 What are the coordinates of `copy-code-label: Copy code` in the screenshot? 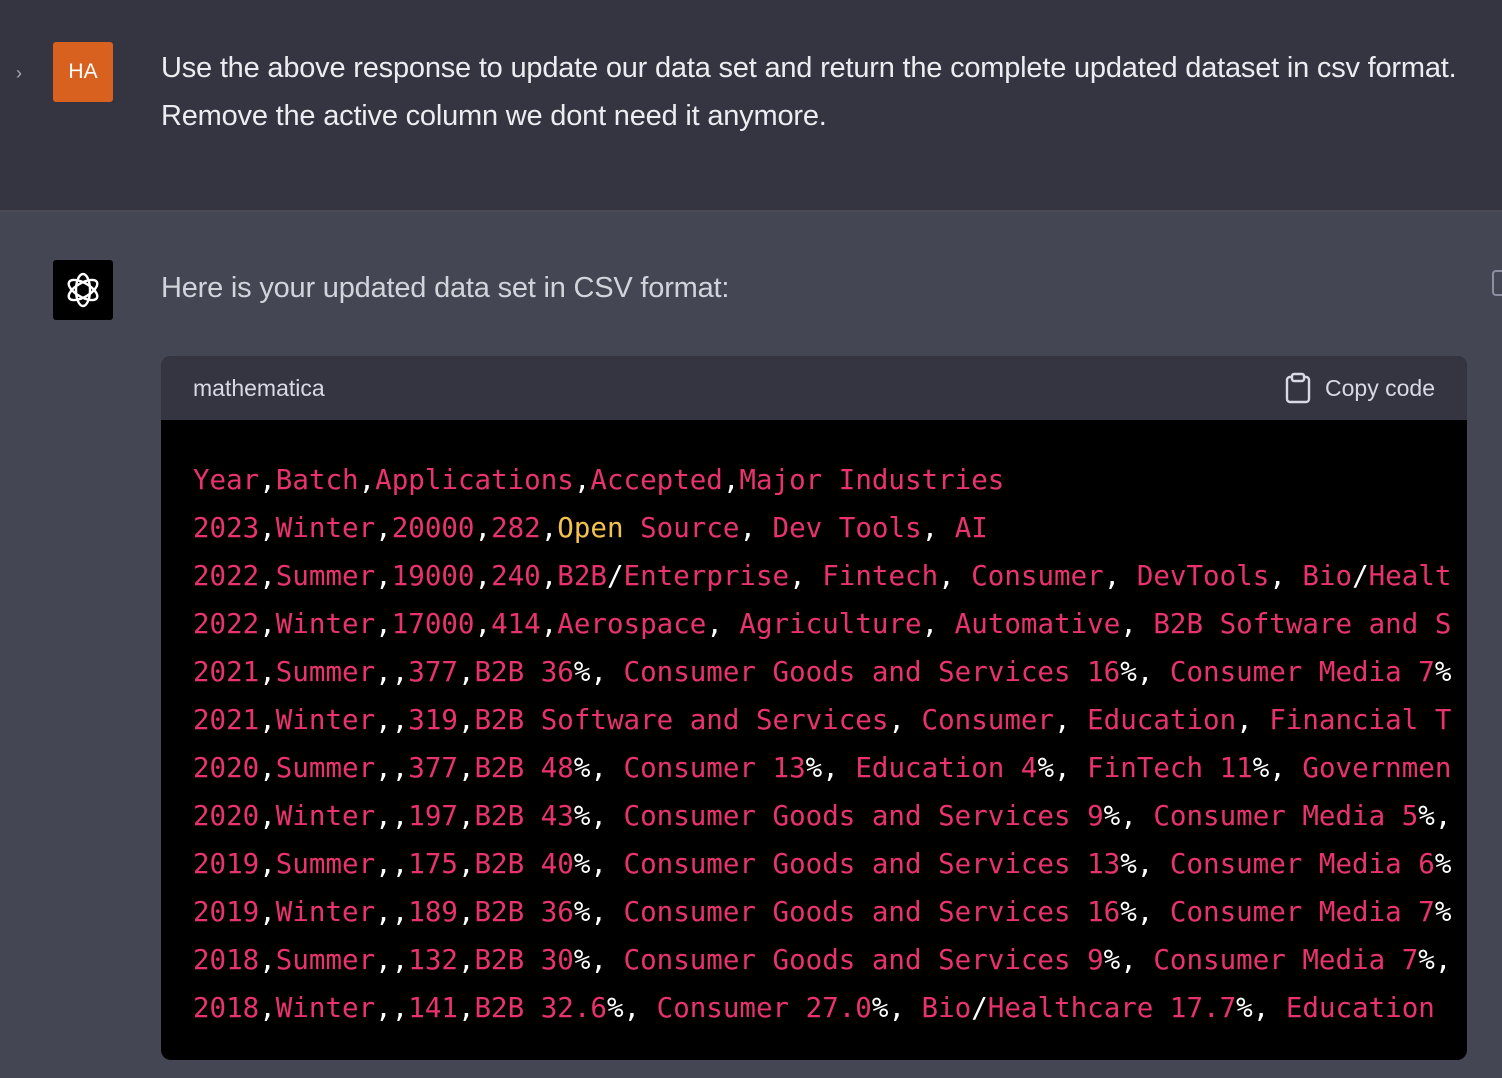 It's located at (1380, 387).